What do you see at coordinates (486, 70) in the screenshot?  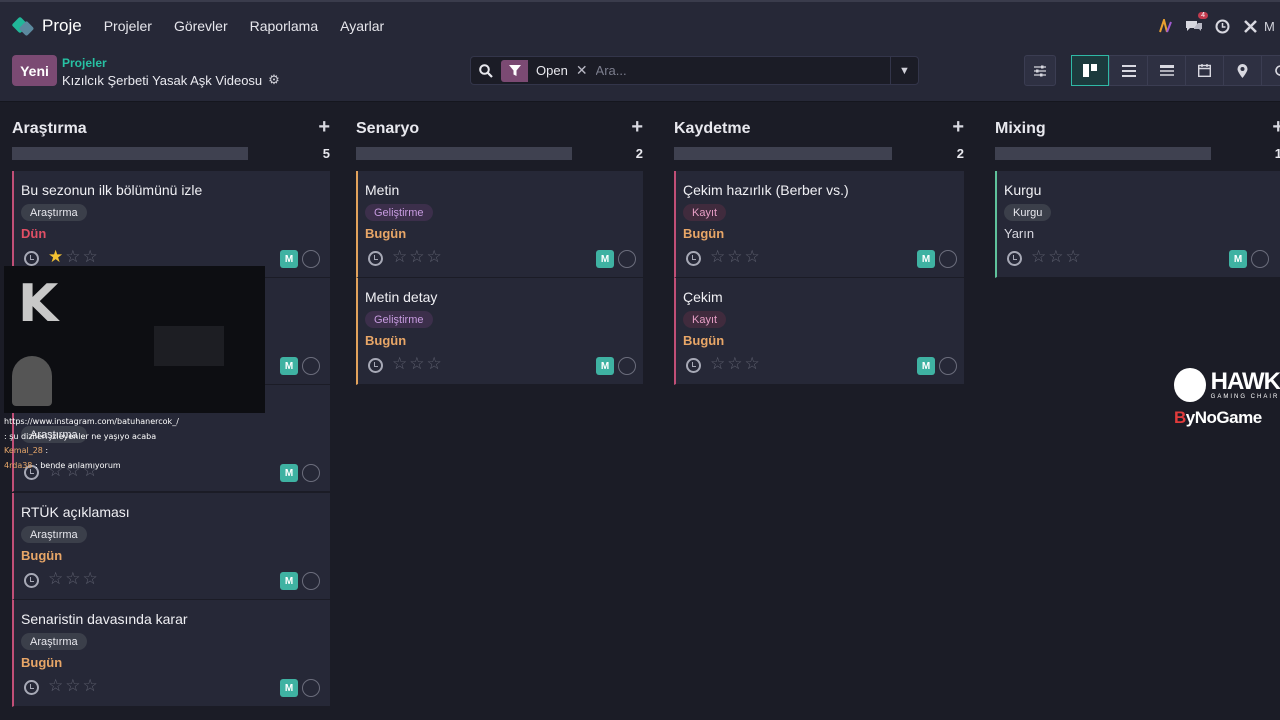 I see `search-icon` at bounding box center [486, 70].